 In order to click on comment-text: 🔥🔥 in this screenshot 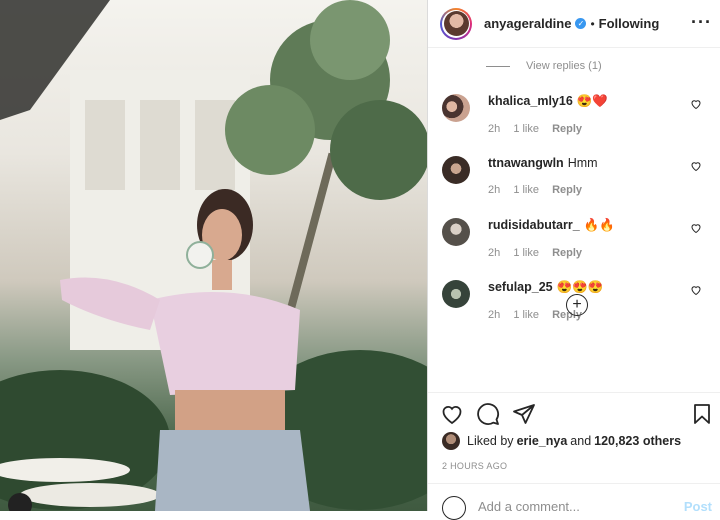, I will do `click(599, 225)`.